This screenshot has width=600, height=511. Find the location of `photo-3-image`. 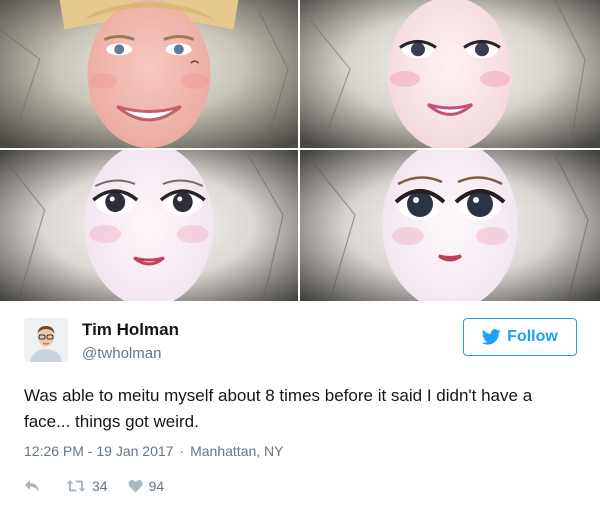

photo-3-image is located at coordinates (149, 225).